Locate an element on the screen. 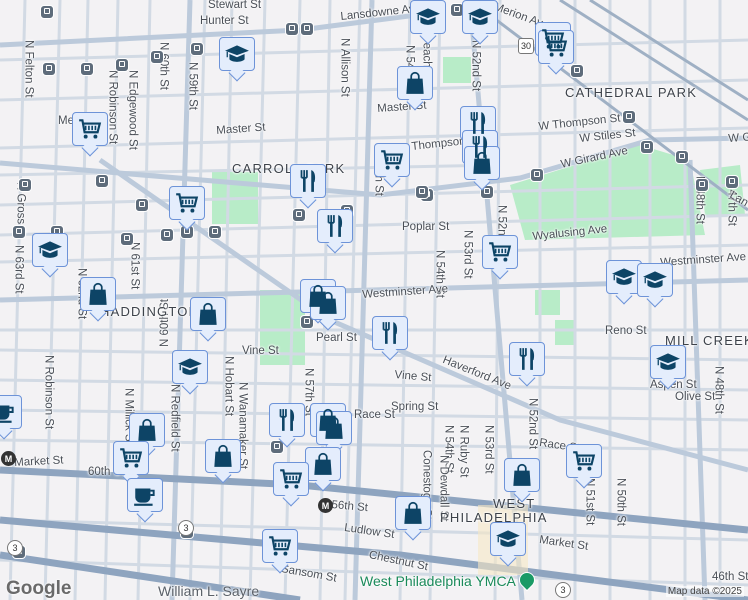 The image size is (748, 600). street-label: 46th St is located at coordinates (730, 577).